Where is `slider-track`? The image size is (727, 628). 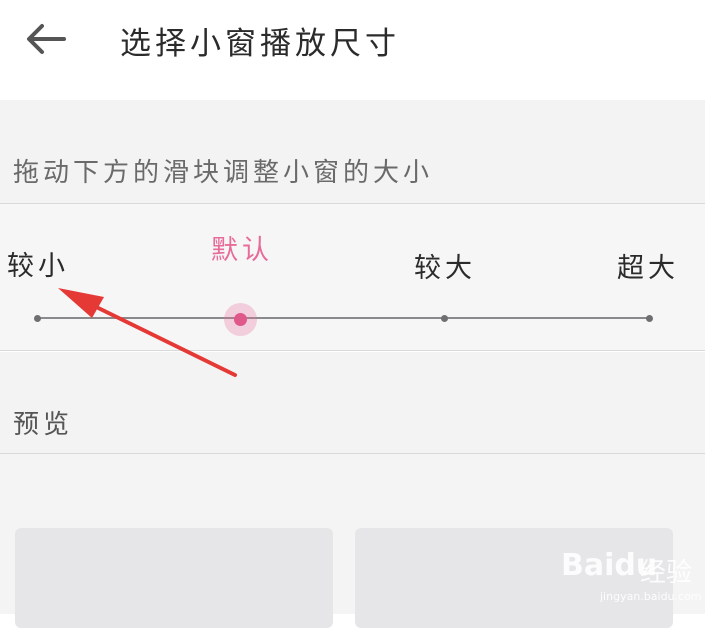
slider-track is located at coordinates (343, 318).